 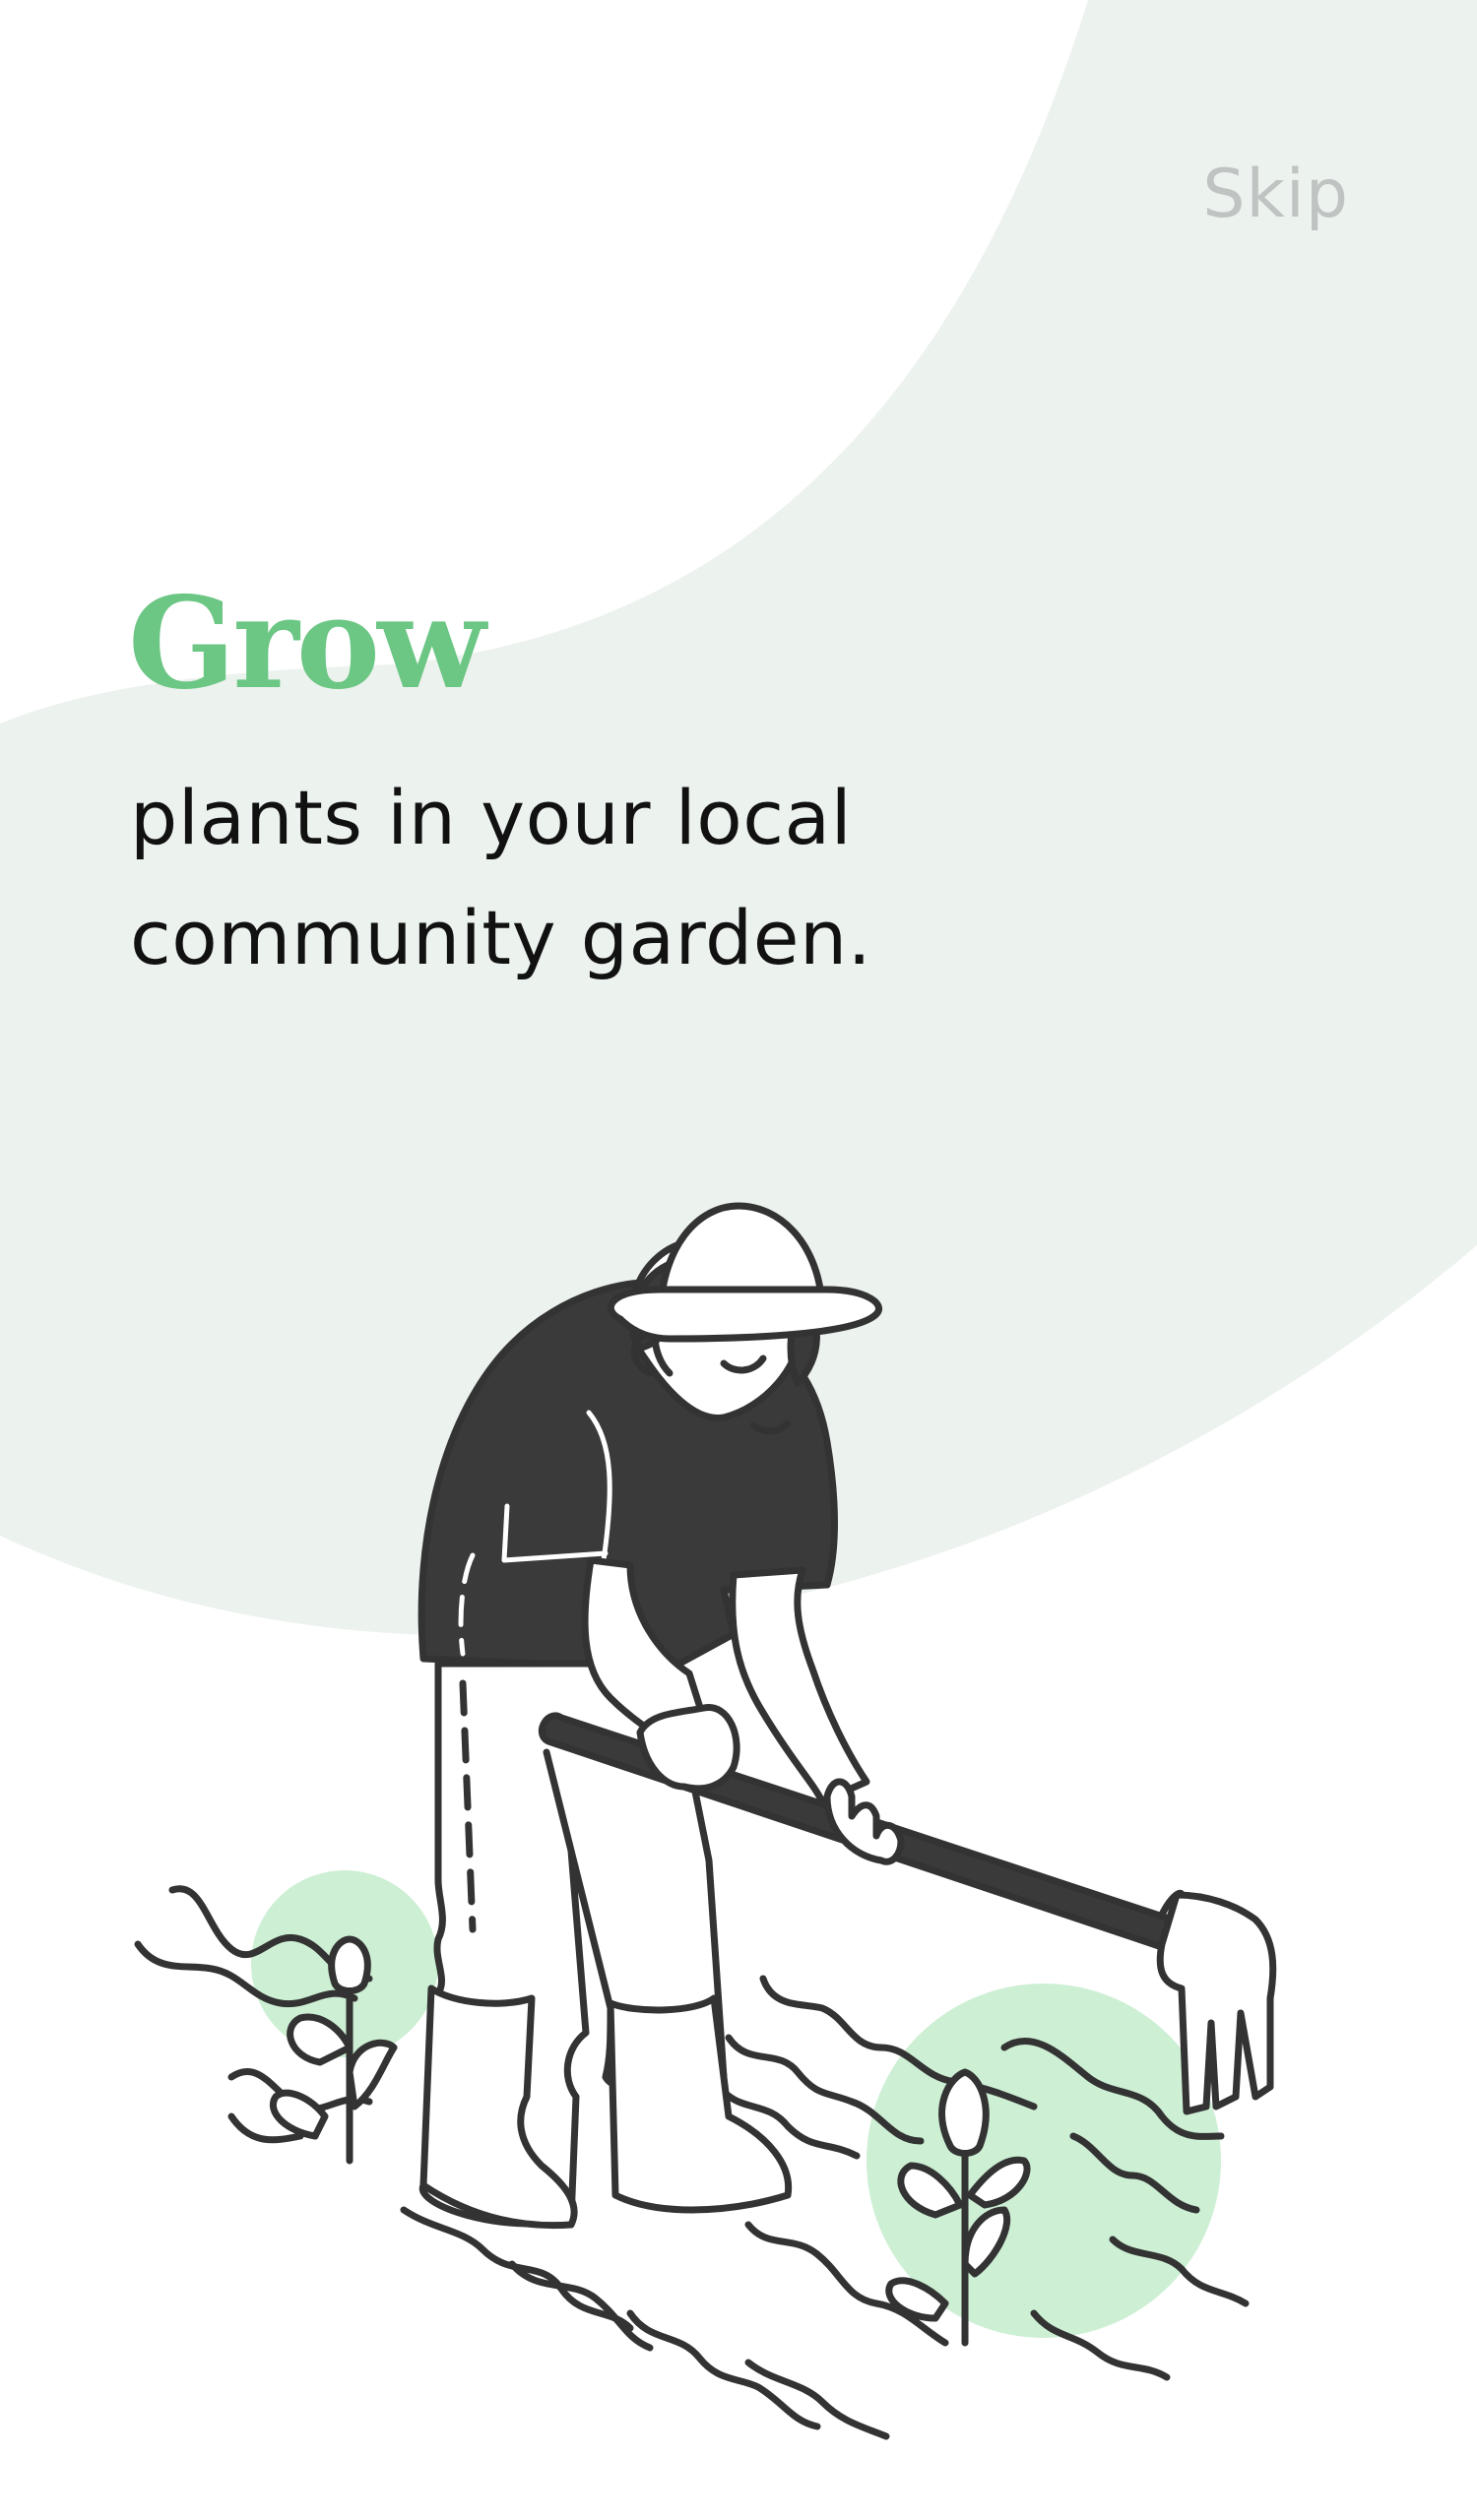 What do you see at coordinates (573, 878) in the screenshot?
I see `onboarding-subtitle: plants in your local community garden.` at bounding box center [573, 878].